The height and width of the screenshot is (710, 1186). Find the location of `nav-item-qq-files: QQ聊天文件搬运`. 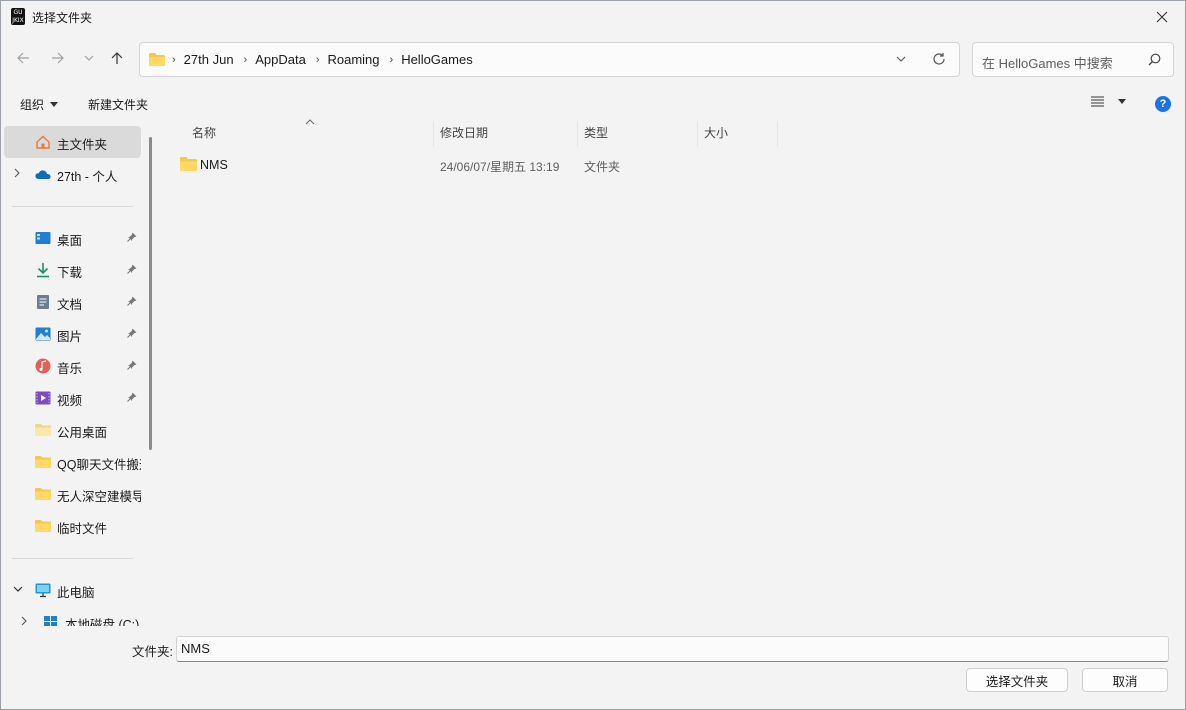

nav-item-qq-files: QQ聊天文件搬运 is located at coordinates (72, 462).